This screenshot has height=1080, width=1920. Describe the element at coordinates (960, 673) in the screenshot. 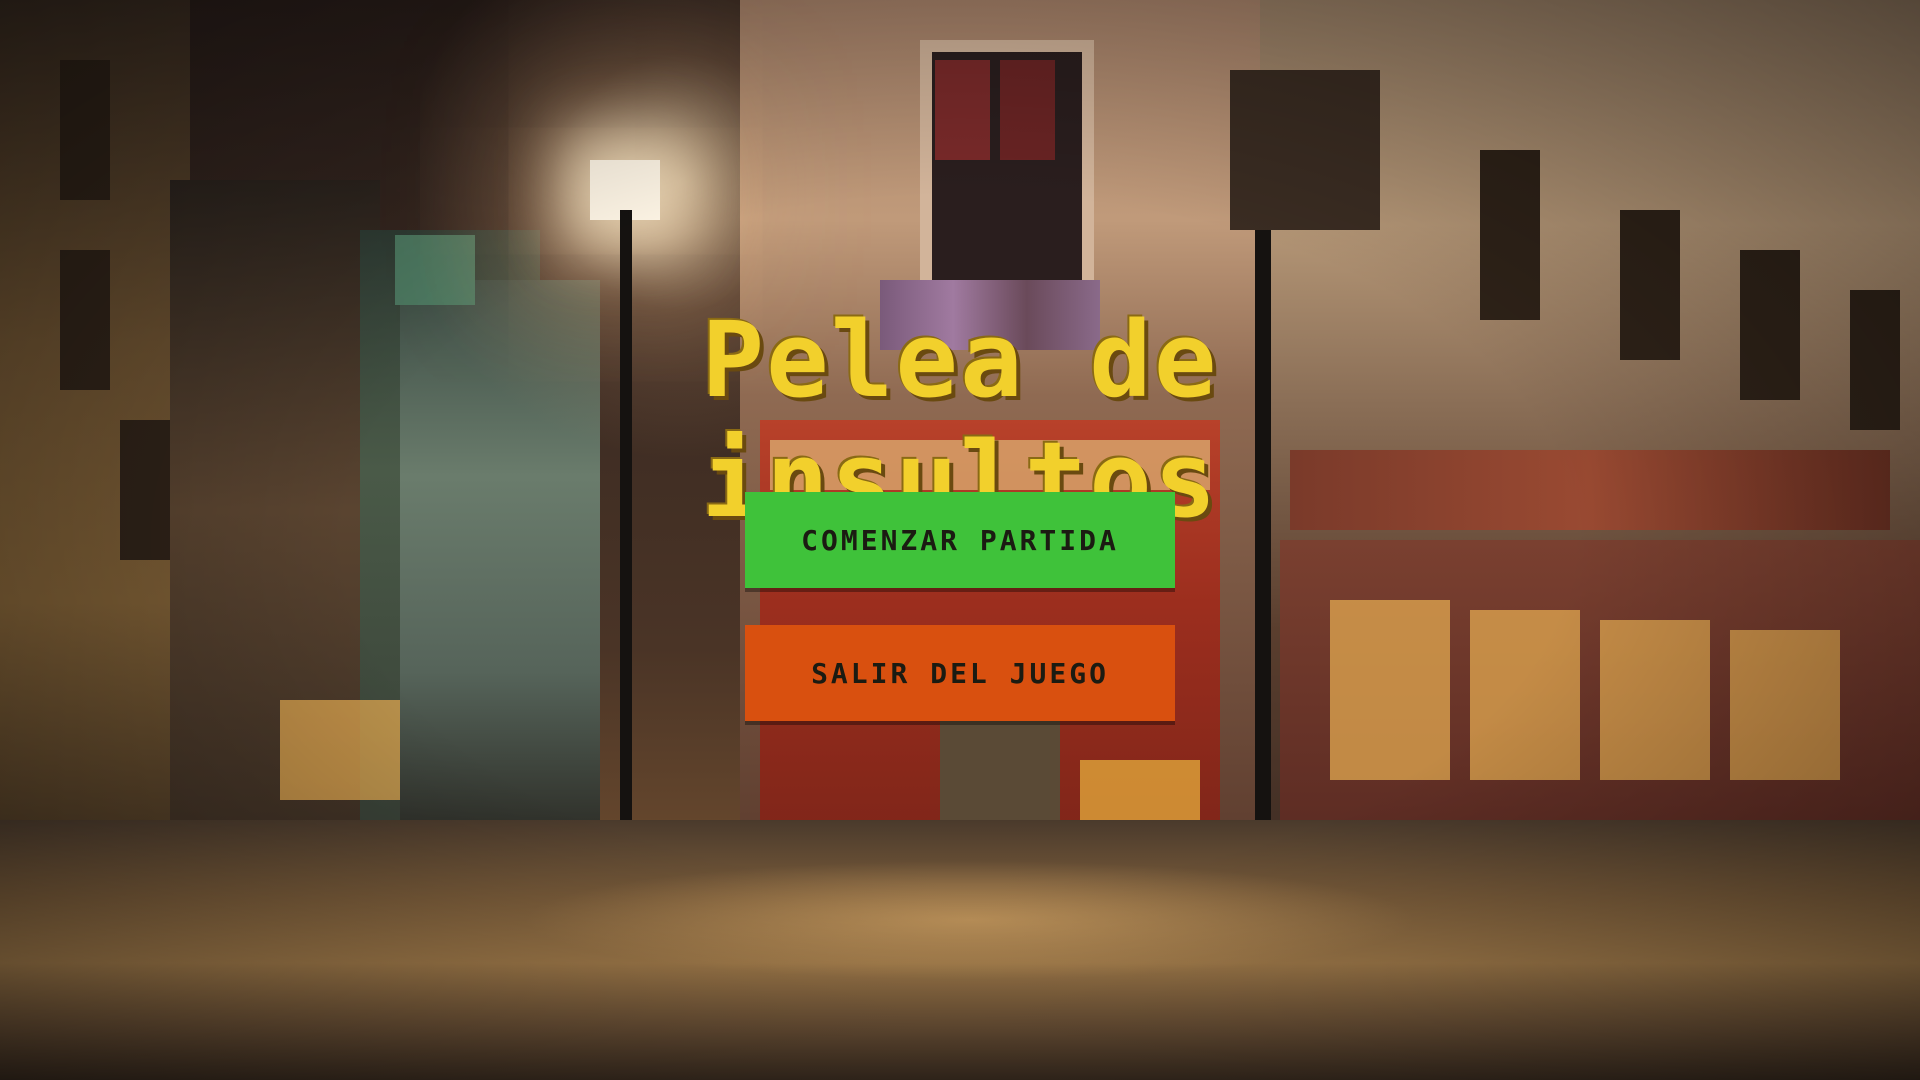

I see `exit-game-button: SALIR DEL JUEGO` at that location.